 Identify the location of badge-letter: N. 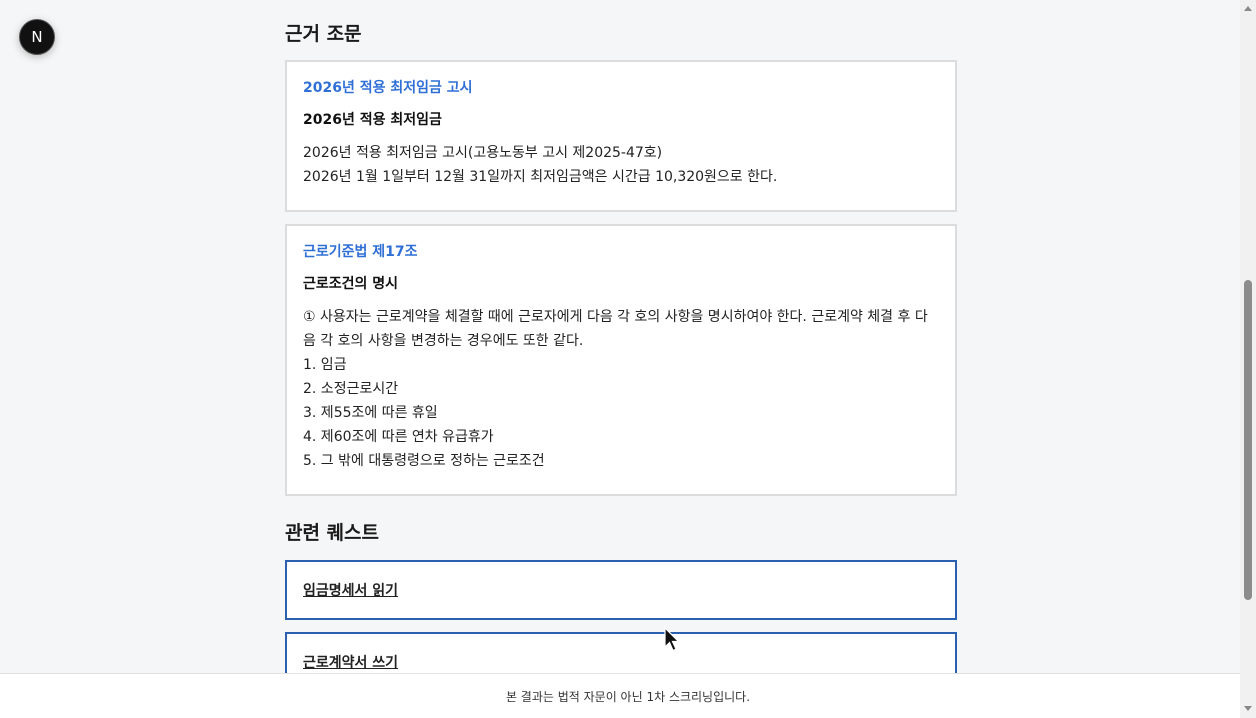
(37, 37).